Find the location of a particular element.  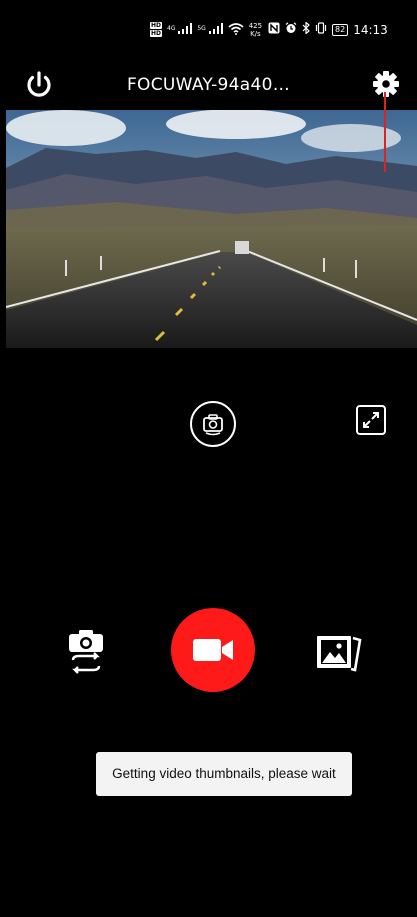

loading-toast: Getting video thumbnails, please wait is located at coordinates (224, 774).